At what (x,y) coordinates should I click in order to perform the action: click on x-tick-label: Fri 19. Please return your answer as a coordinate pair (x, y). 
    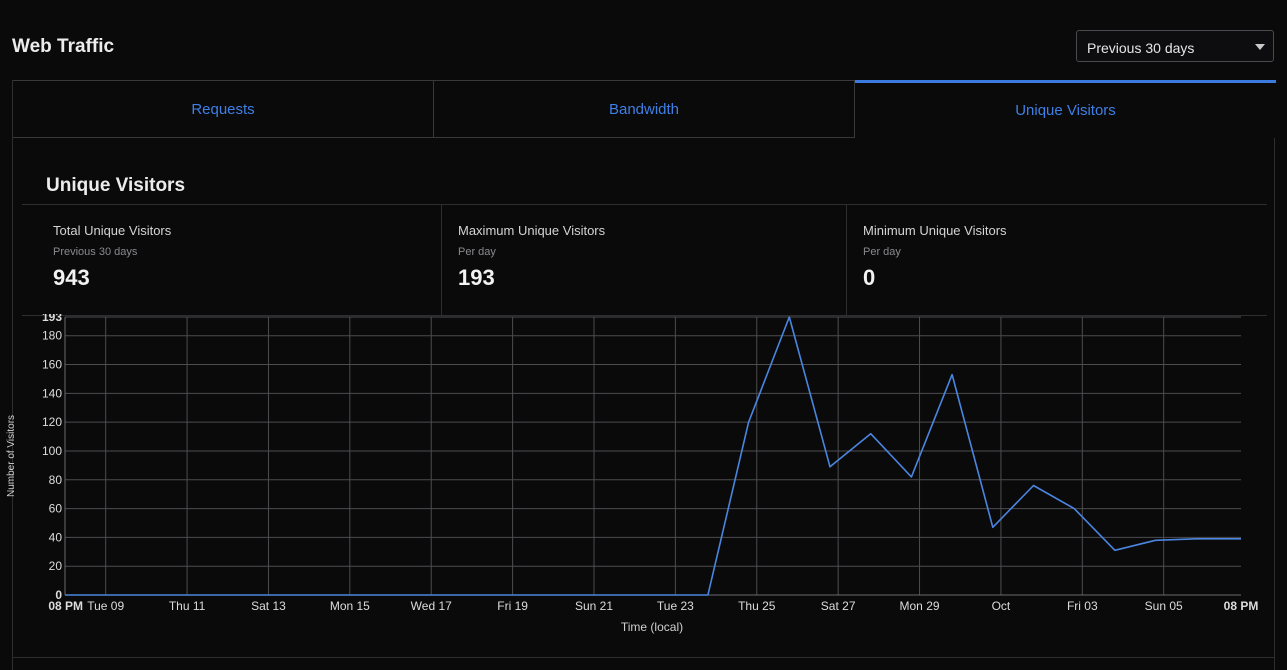
    Looking at the image, I should click on (512, 606).